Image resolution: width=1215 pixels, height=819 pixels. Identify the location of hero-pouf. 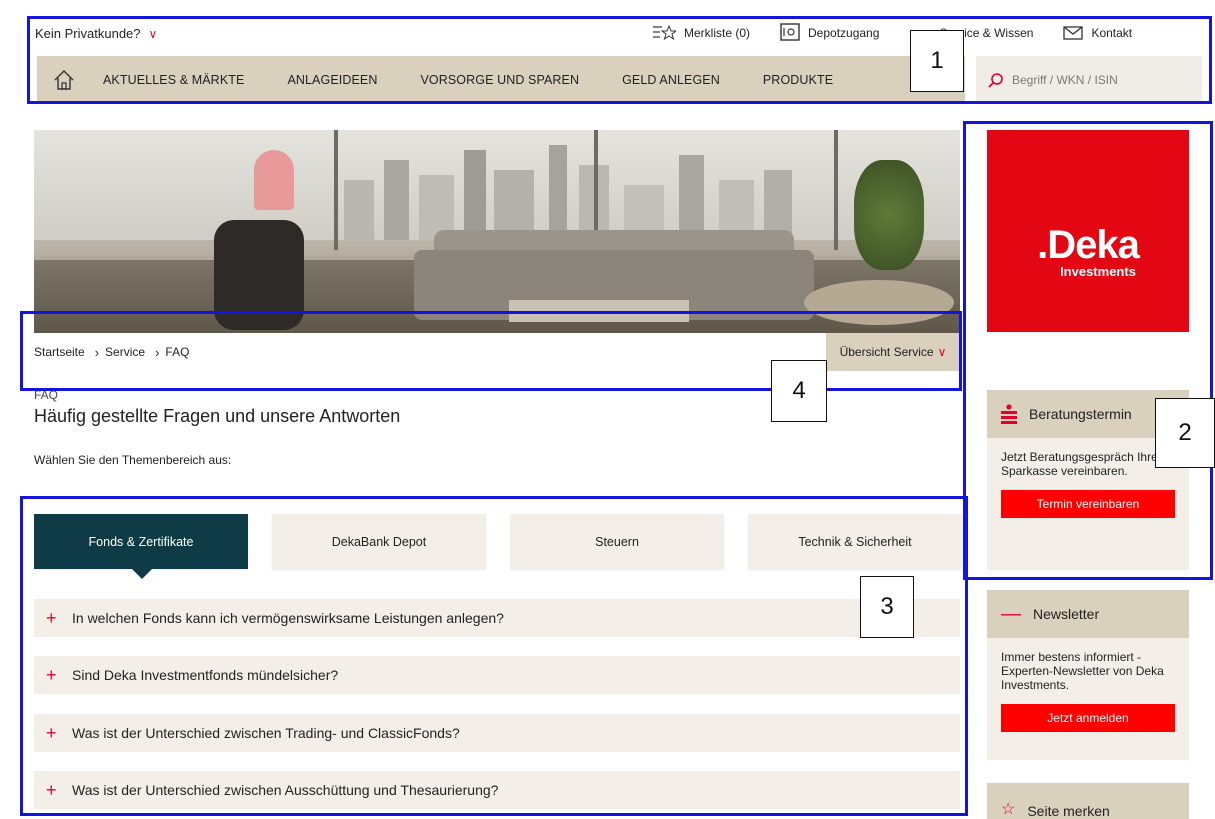
(879, 302).